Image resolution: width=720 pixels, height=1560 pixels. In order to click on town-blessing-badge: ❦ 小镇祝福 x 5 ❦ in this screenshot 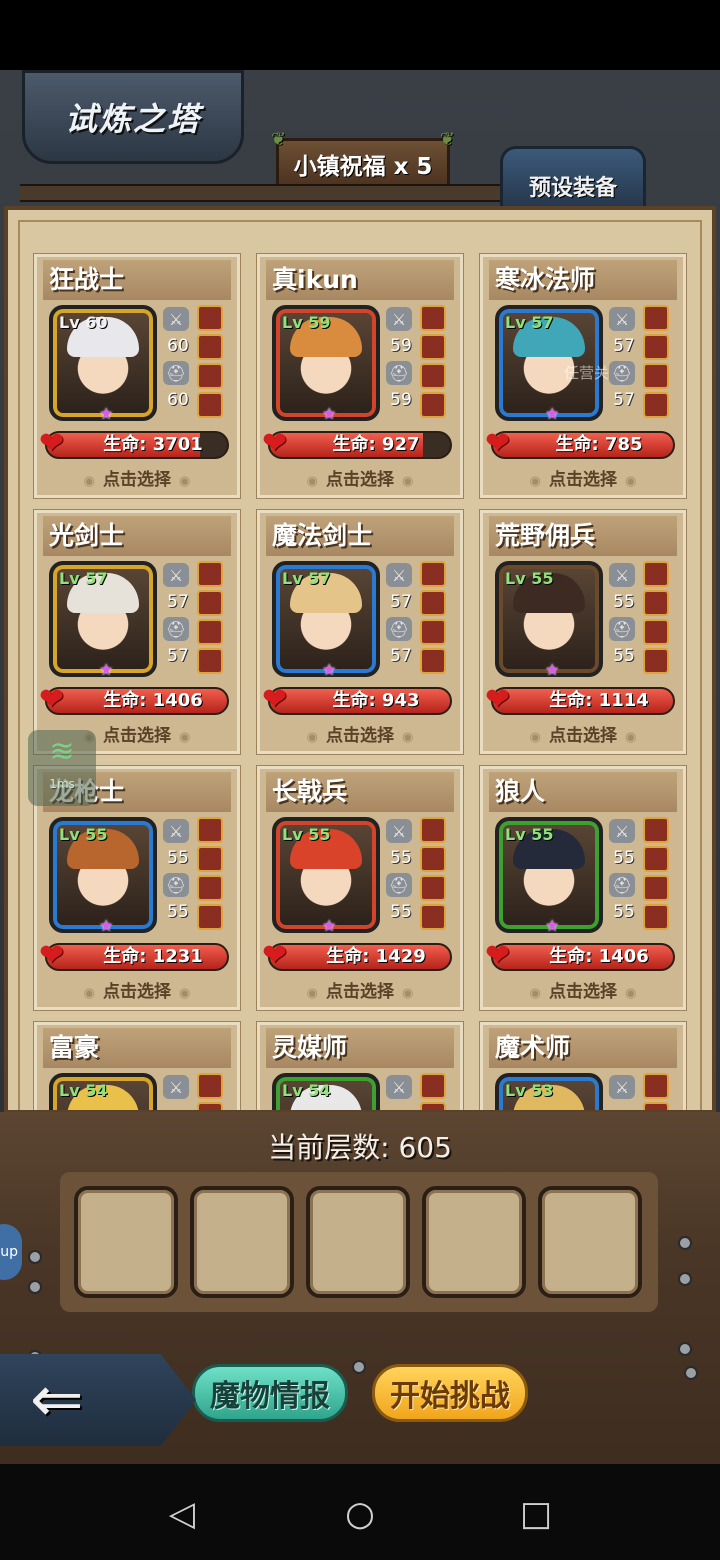, I will do `click(363, 159)`.